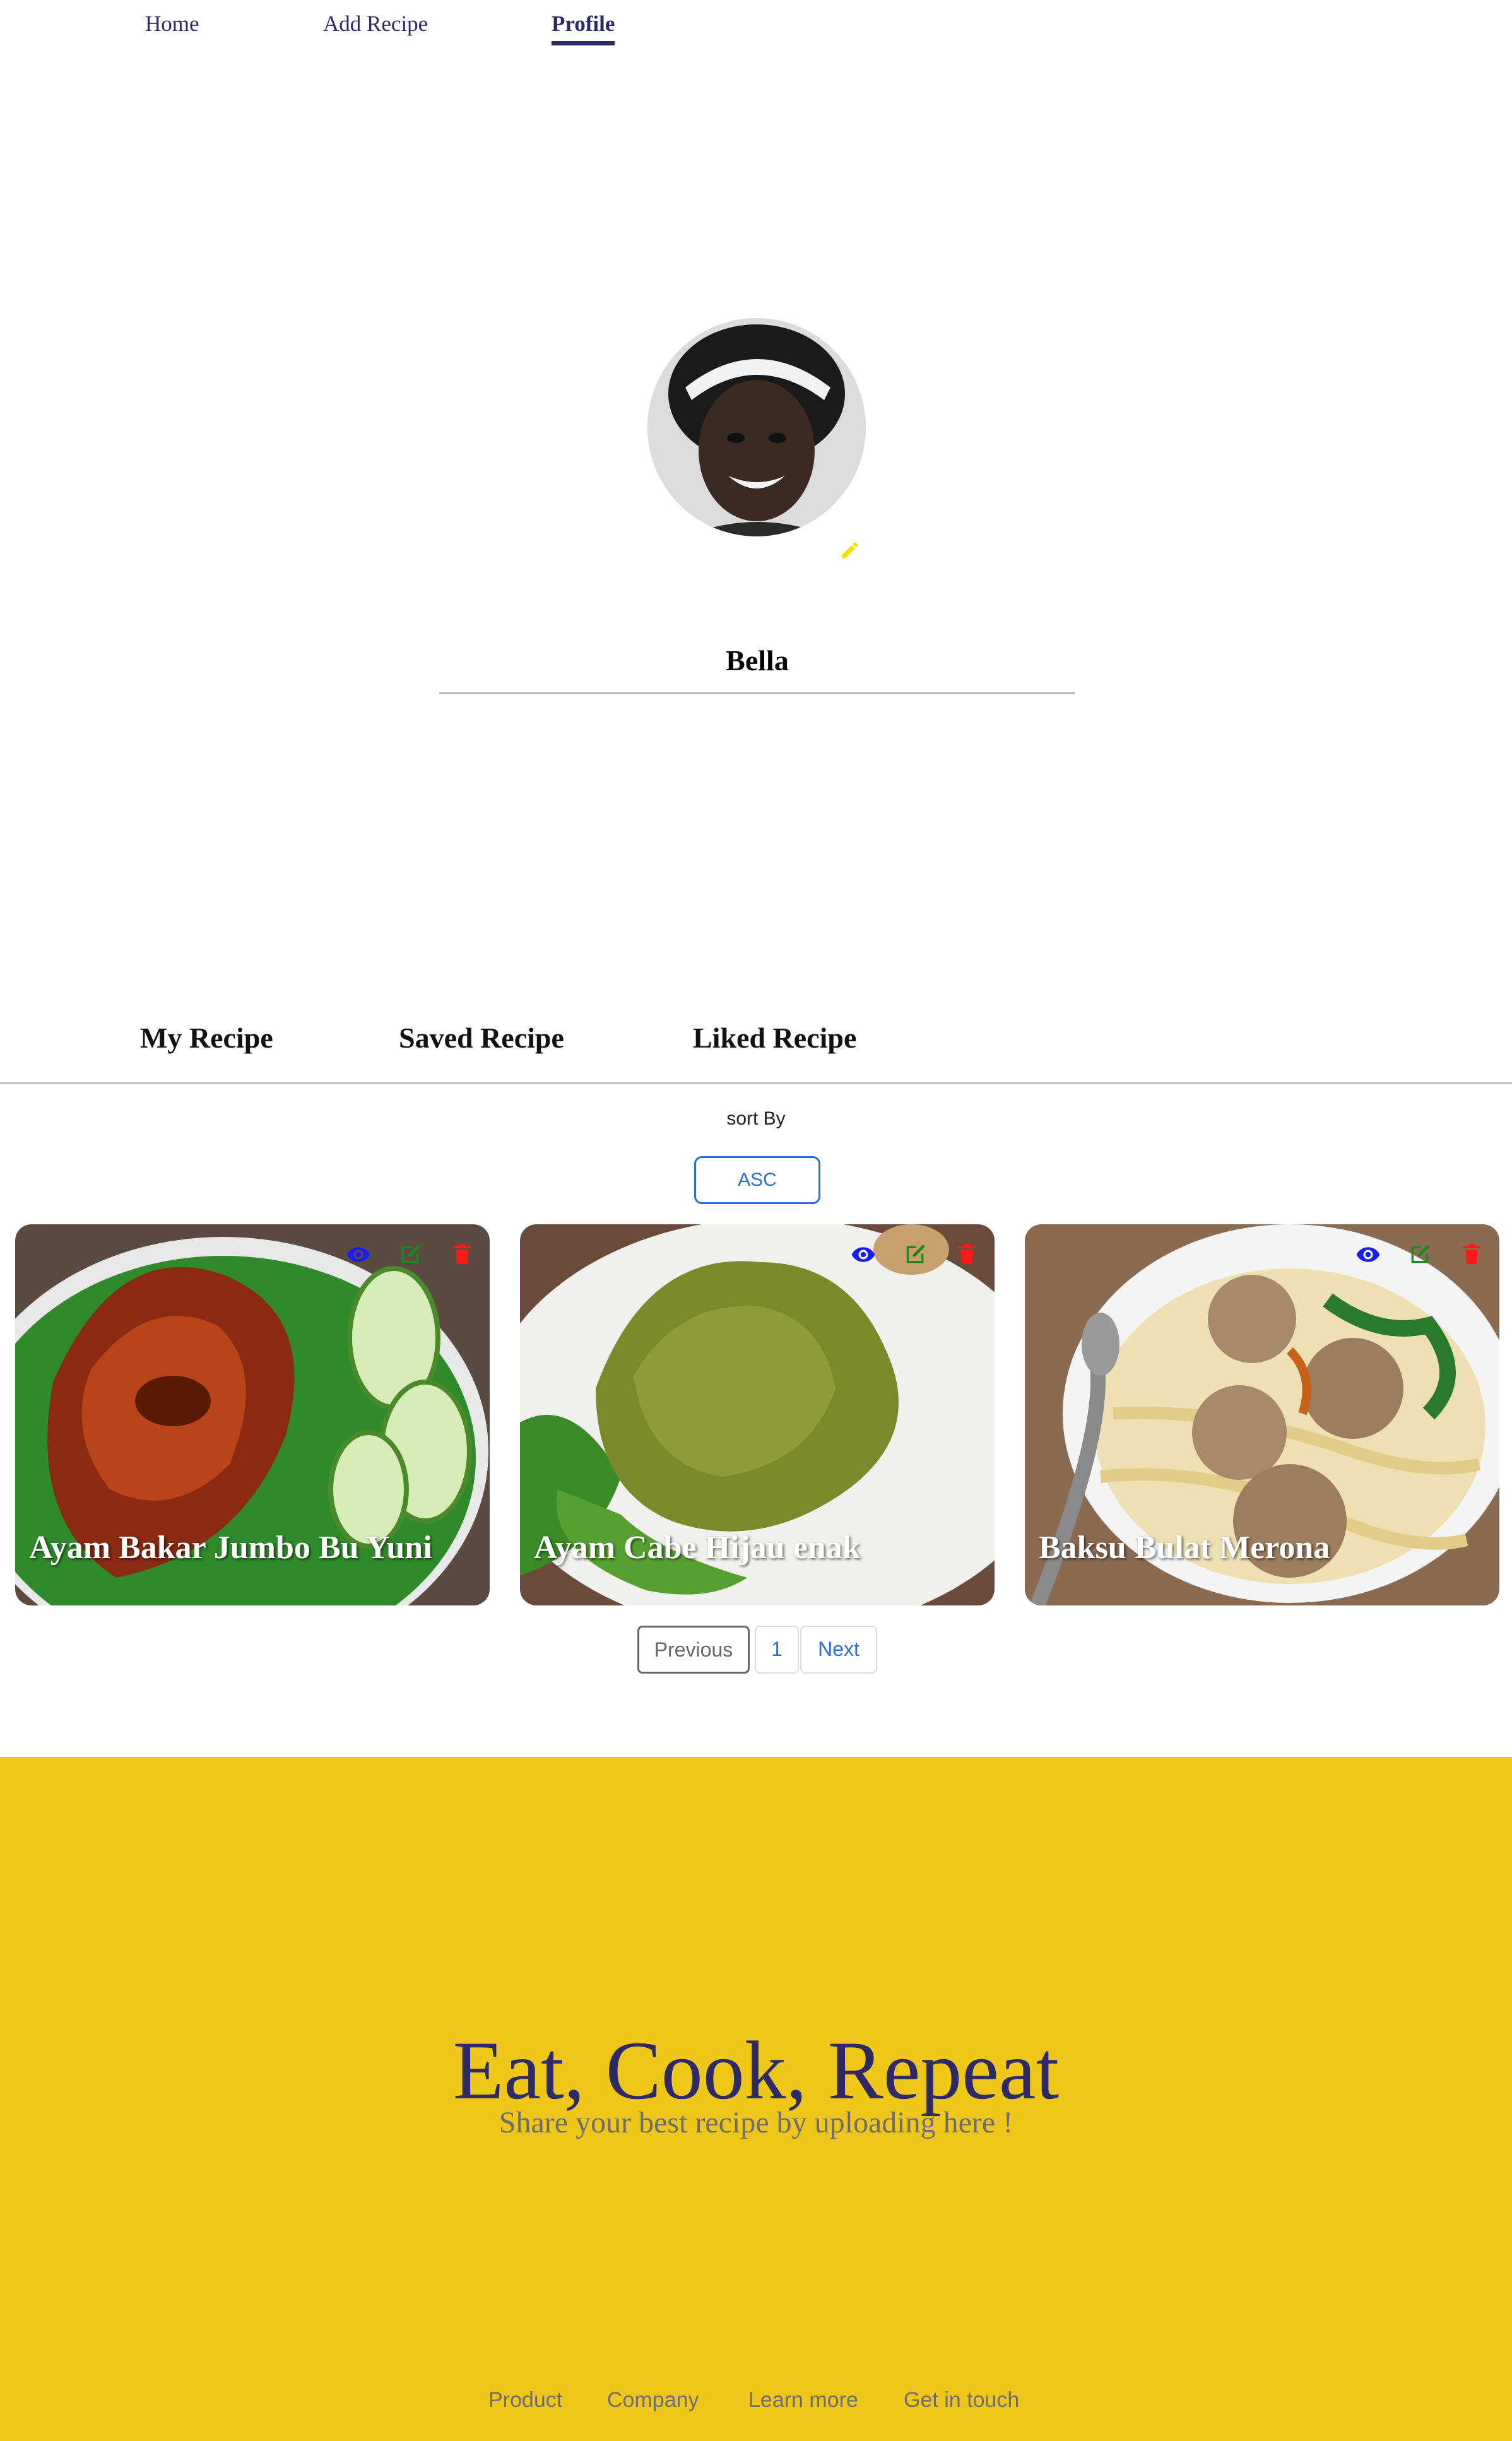 This screenshot has height=2441, width=1512. I want to click on recipe-tabs: My Recipe Saved Recipe Liked Recipe, so click(756, 1051).